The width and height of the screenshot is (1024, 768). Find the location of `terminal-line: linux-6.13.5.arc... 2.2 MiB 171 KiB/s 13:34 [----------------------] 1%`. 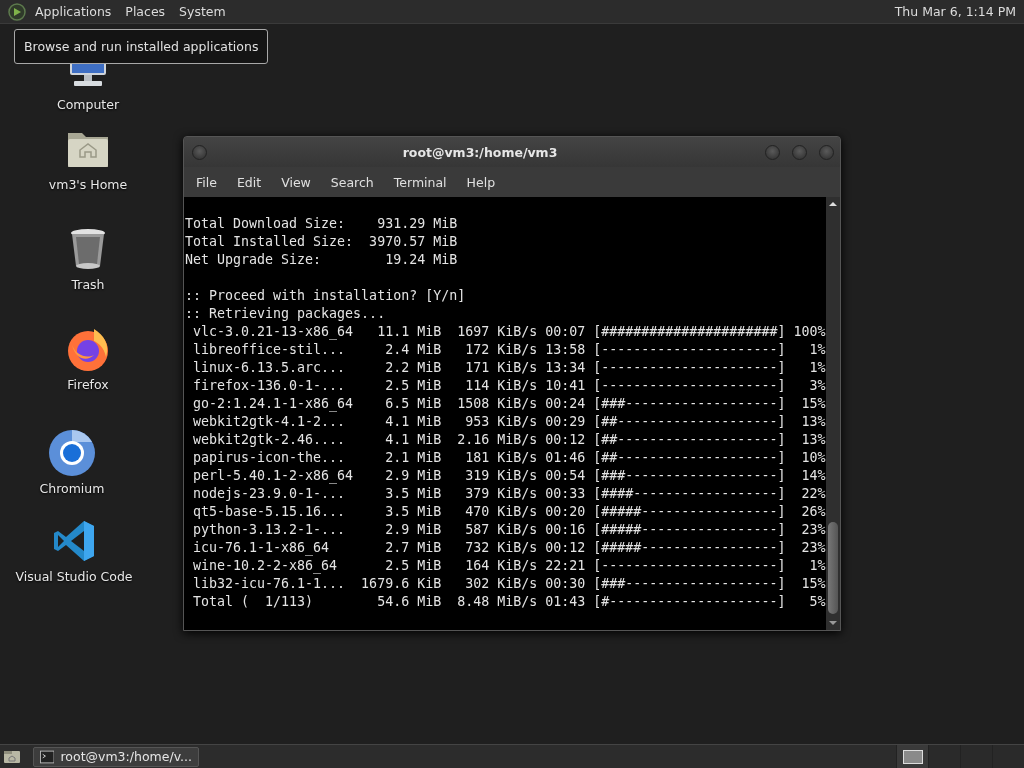

terminal-line: linux-6.13.5.arc... 2.2 MiB 171 KiB/s 13:34 [----------------------] 1% is located at coordinates (509, 368).